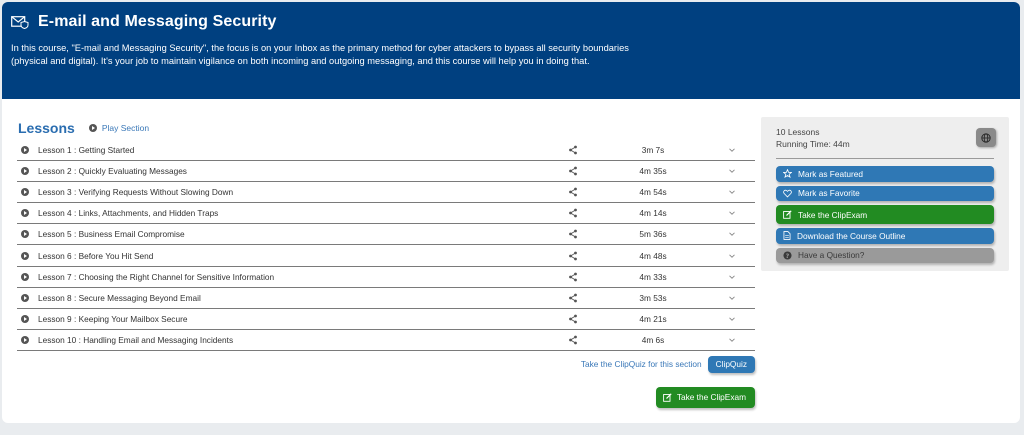 The image size is (1024, 435). Describe the element at coordinates (386, 397) in the screenshot. I see `clipexam-row: Take the ClipExam` at that location.